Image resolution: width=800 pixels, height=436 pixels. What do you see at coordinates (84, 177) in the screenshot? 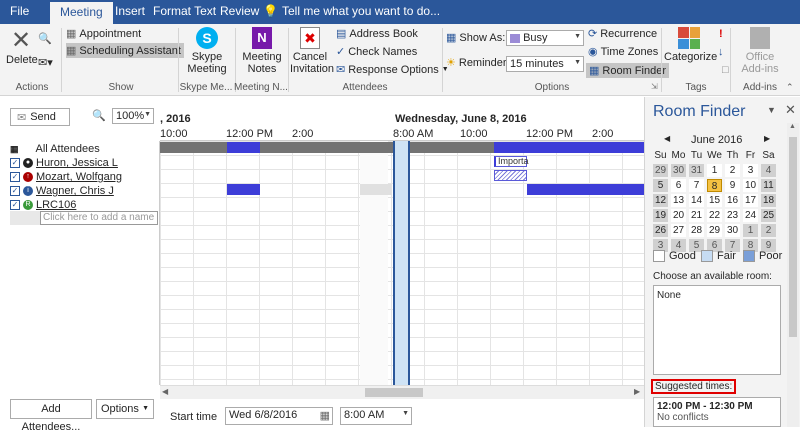
I see `attendee-row: ✓ ↑ Mozart, Wolfgang` at bounding box center [84, 177].